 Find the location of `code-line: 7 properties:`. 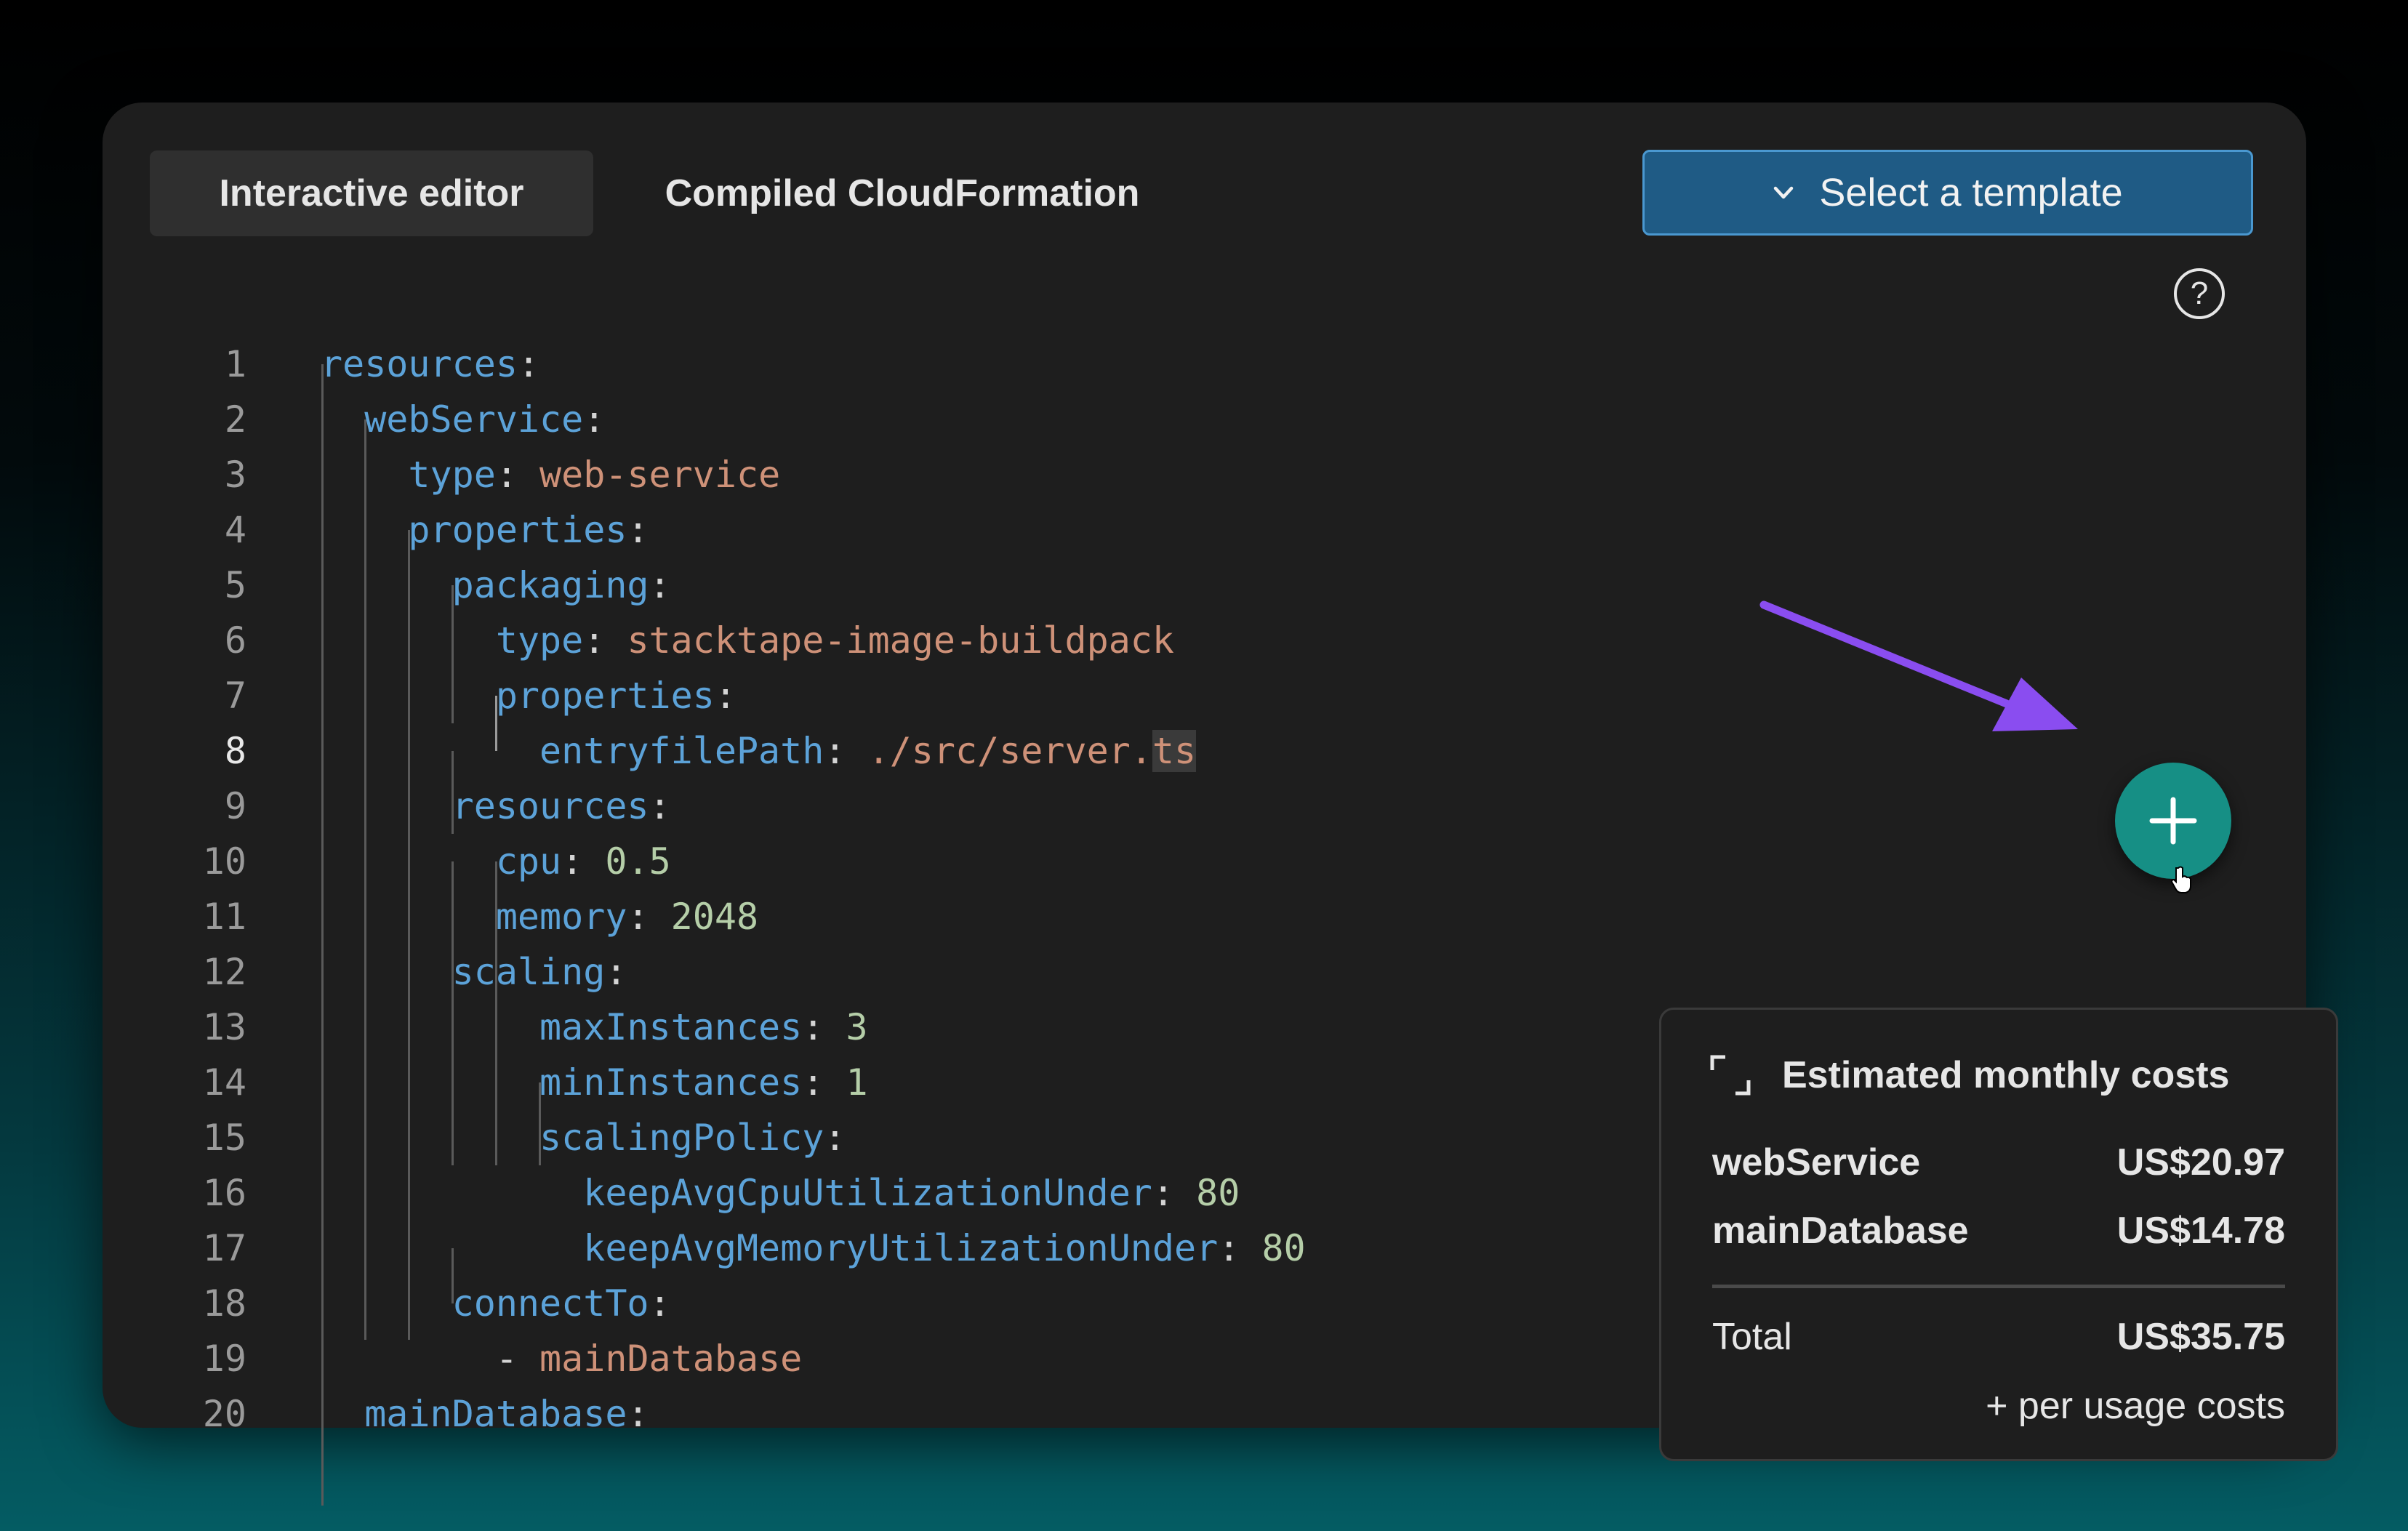

code-line: 7 properties: is located at coordinates (830, 695).